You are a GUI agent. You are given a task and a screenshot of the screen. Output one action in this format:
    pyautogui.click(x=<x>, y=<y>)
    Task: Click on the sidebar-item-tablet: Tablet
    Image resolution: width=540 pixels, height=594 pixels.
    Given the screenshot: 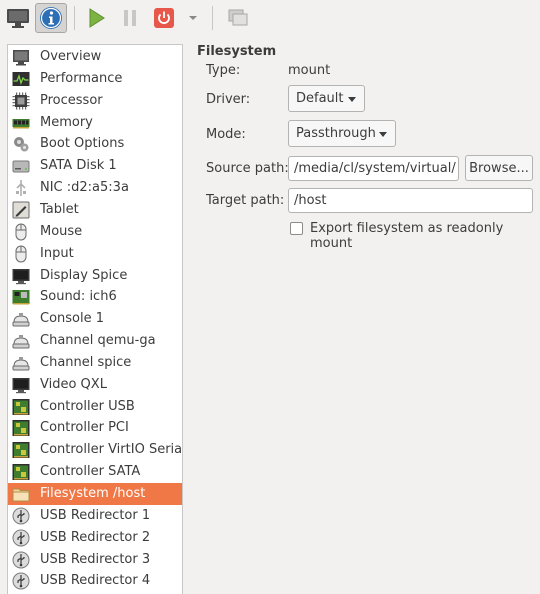 What is the action you would take?
    pyautogui.click(x=95, y=210)
    